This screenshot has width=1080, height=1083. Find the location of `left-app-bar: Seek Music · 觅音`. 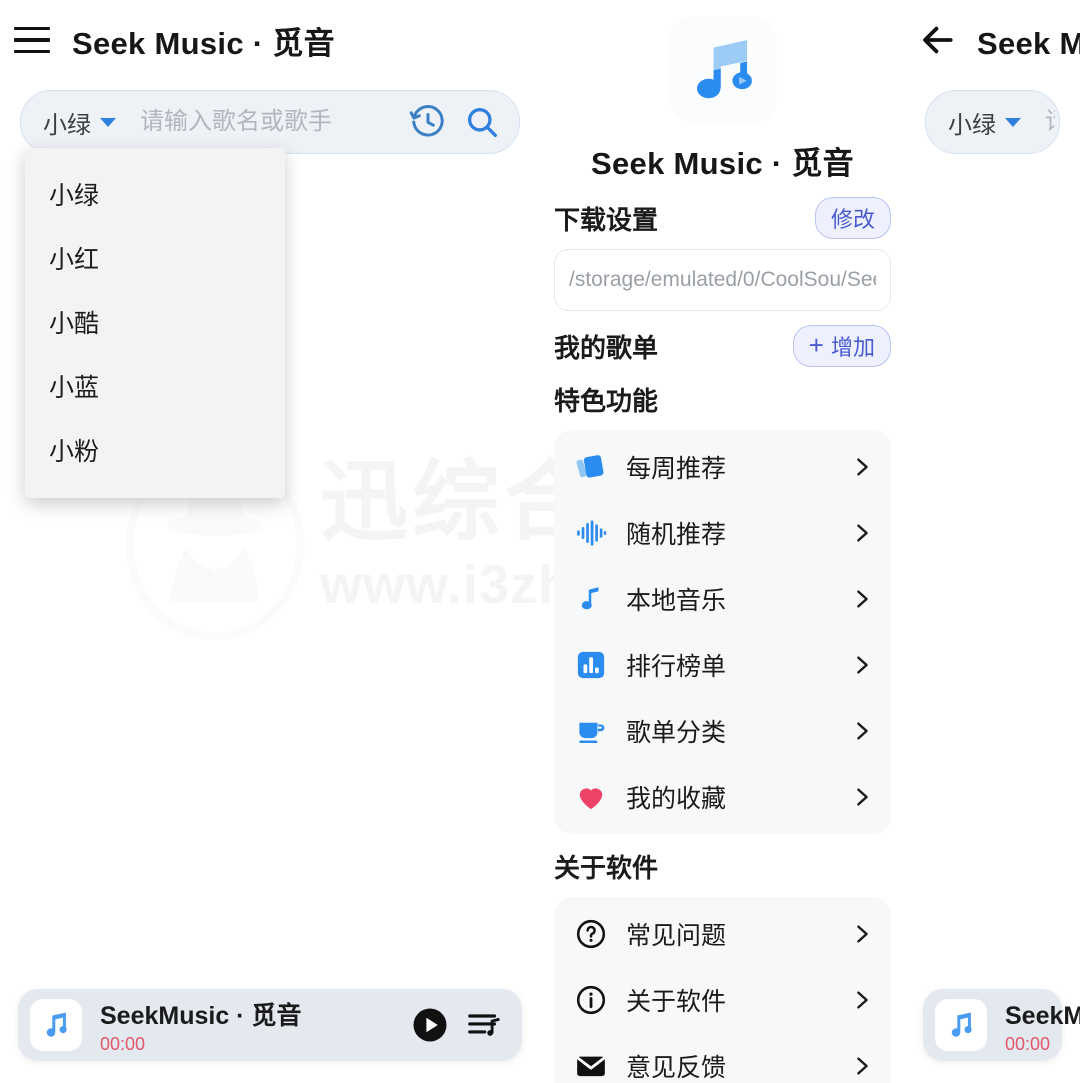

left-app-bar: Seek Music · 觅音 is located at coordinates (270, 40).